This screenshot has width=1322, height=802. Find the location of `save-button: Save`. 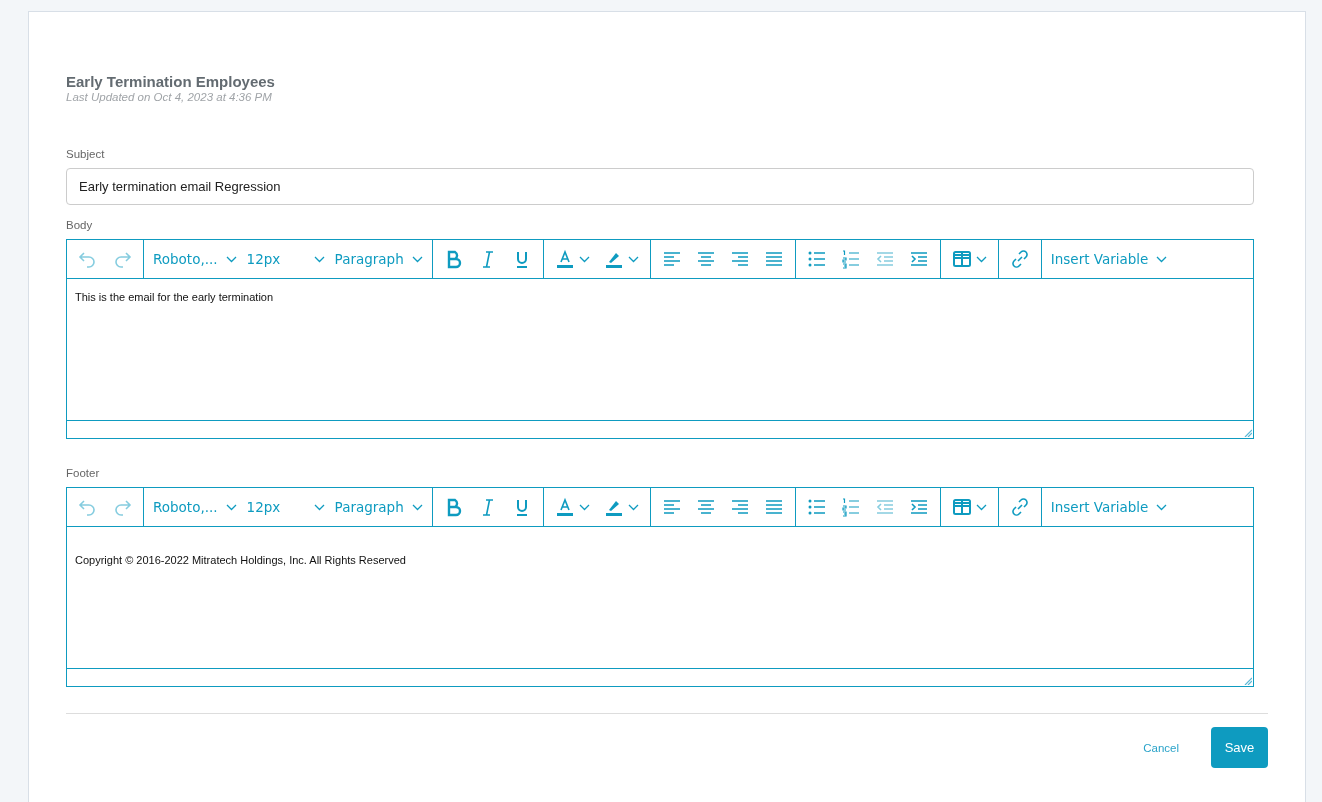

save-button: Save is located at coordinates (1239, 747).